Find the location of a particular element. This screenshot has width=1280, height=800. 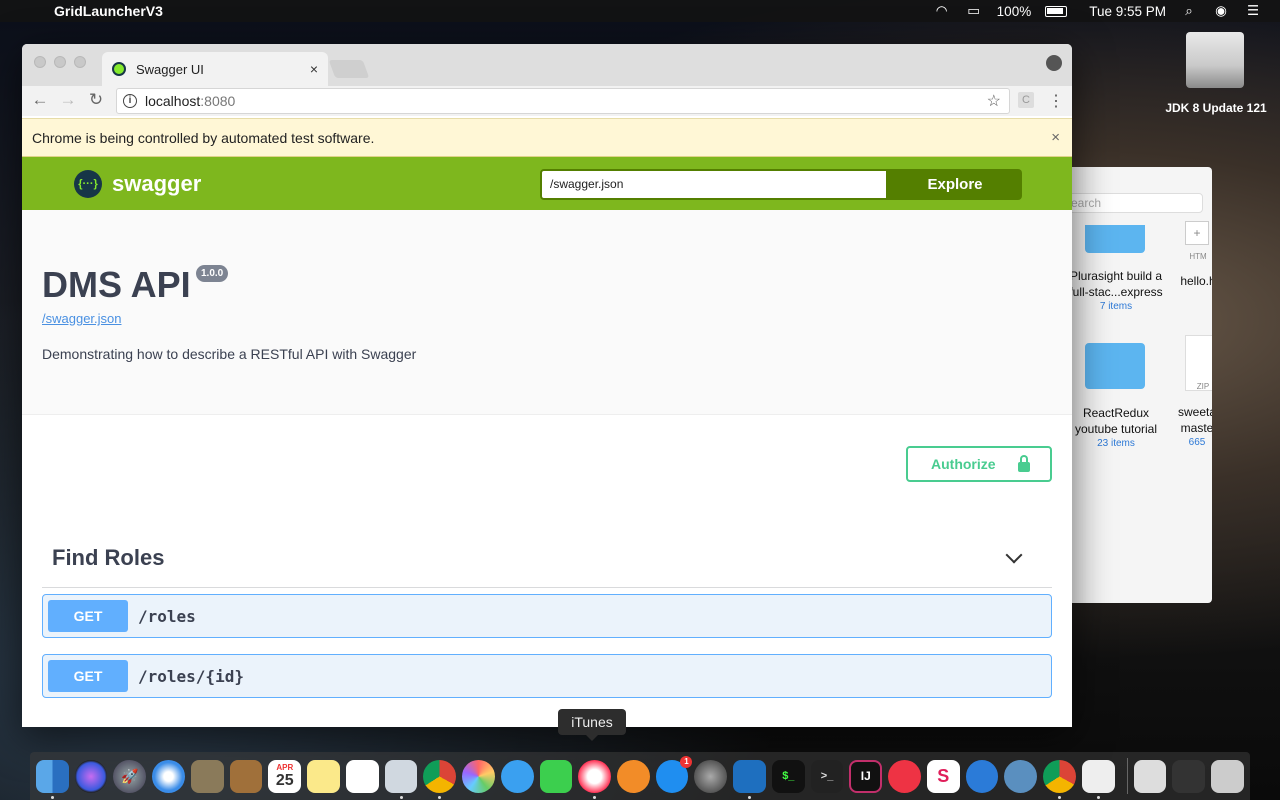

battery-percent: 100% is located at coordinates (1014, 11).